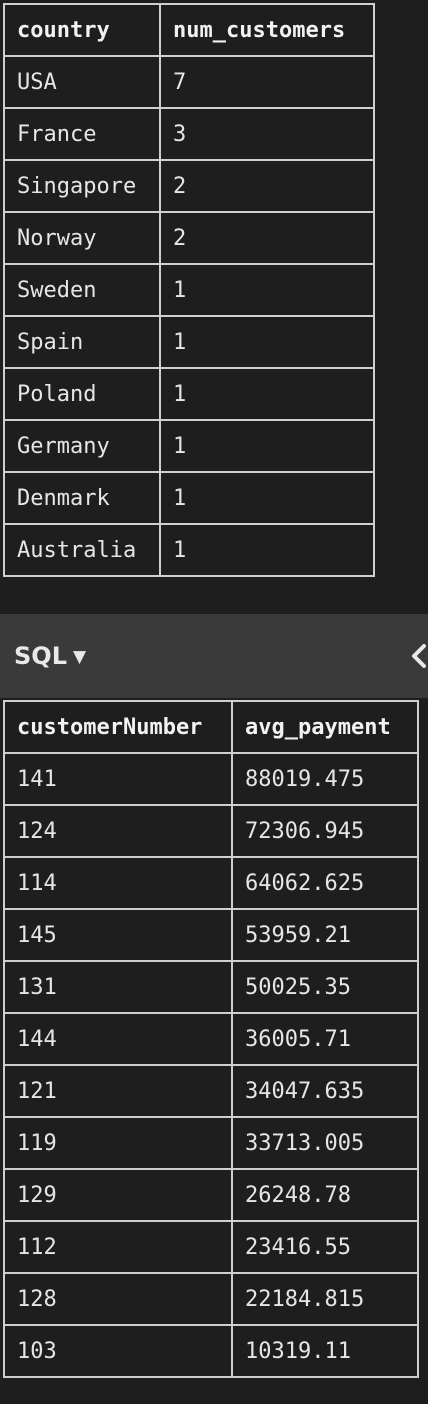 The height and width of the screenshot is (1404, 428). I want to click on table-cell: 7, so click(267, 82).